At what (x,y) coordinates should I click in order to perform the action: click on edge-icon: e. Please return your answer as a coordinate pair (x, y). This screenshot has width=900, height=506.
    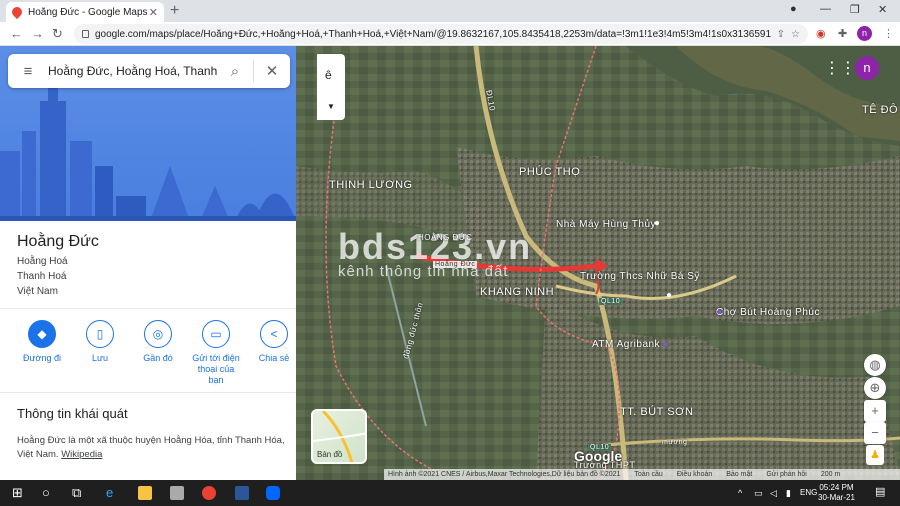
    Looking at the image, I should click on (109, 492).